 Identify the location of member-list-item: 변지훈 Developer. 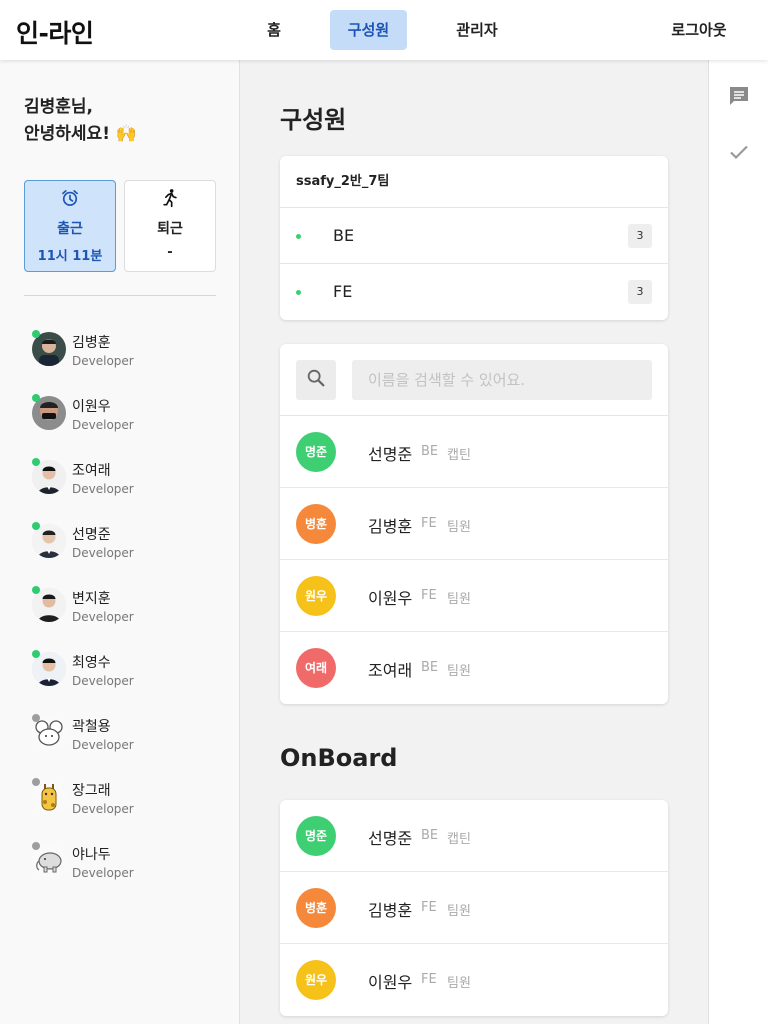
(132, 602).